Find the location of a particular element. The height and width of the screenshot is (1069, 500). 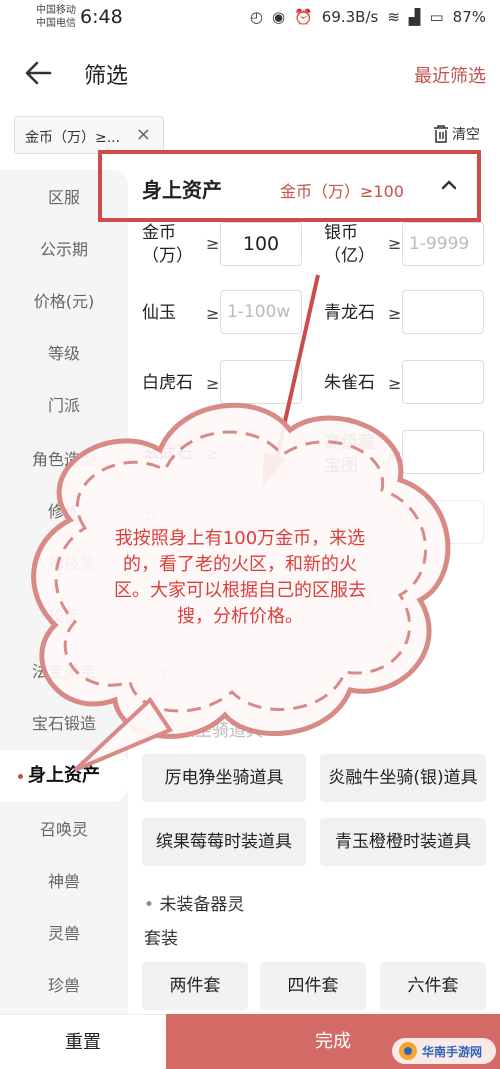

mount-option-4: 青玉橙橙时装道具 is located at coordinates (403, 842).